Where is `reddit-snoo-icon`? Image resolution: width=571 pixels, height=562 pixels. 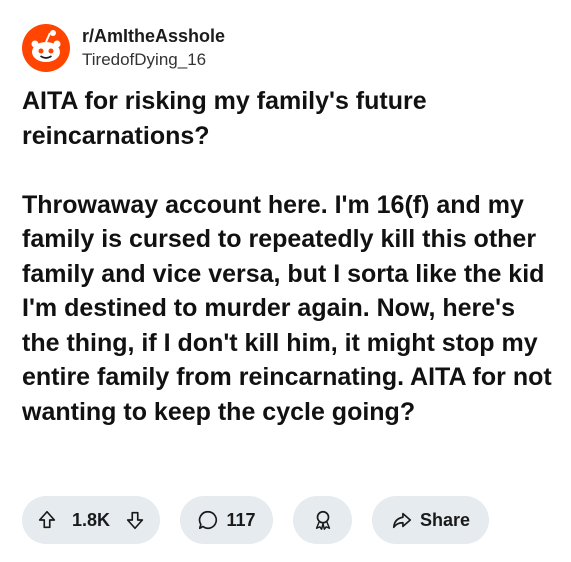
reddit-snoo-icon is located at coordinates (46, 48).